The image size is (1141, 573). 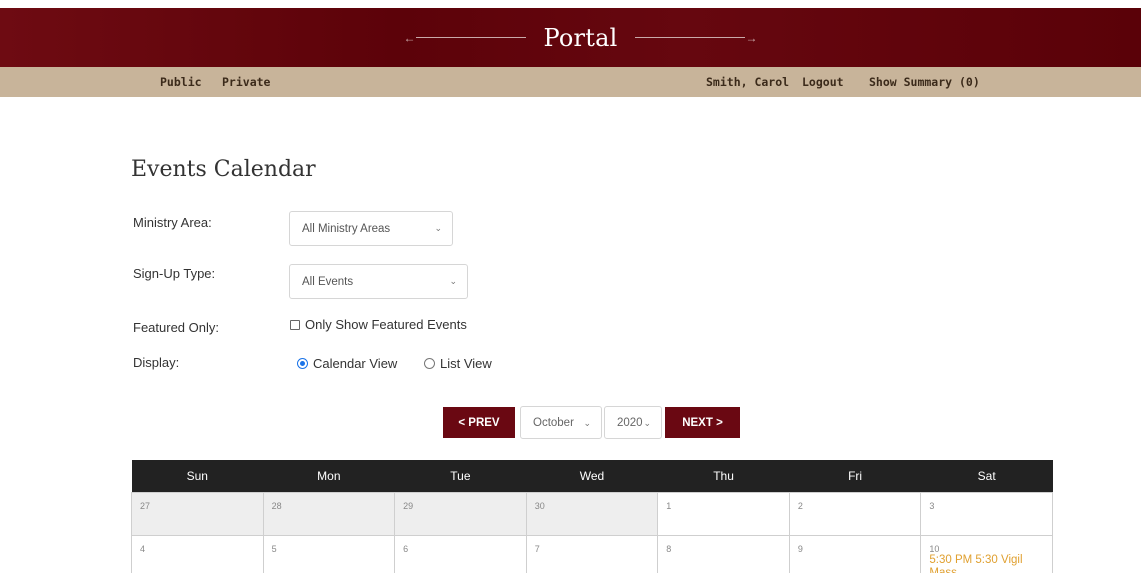 What do you see at coordinates (986, 513) in the screenshot?
I see `calendar-day-cell: 3` at bounding box center [986, 513].